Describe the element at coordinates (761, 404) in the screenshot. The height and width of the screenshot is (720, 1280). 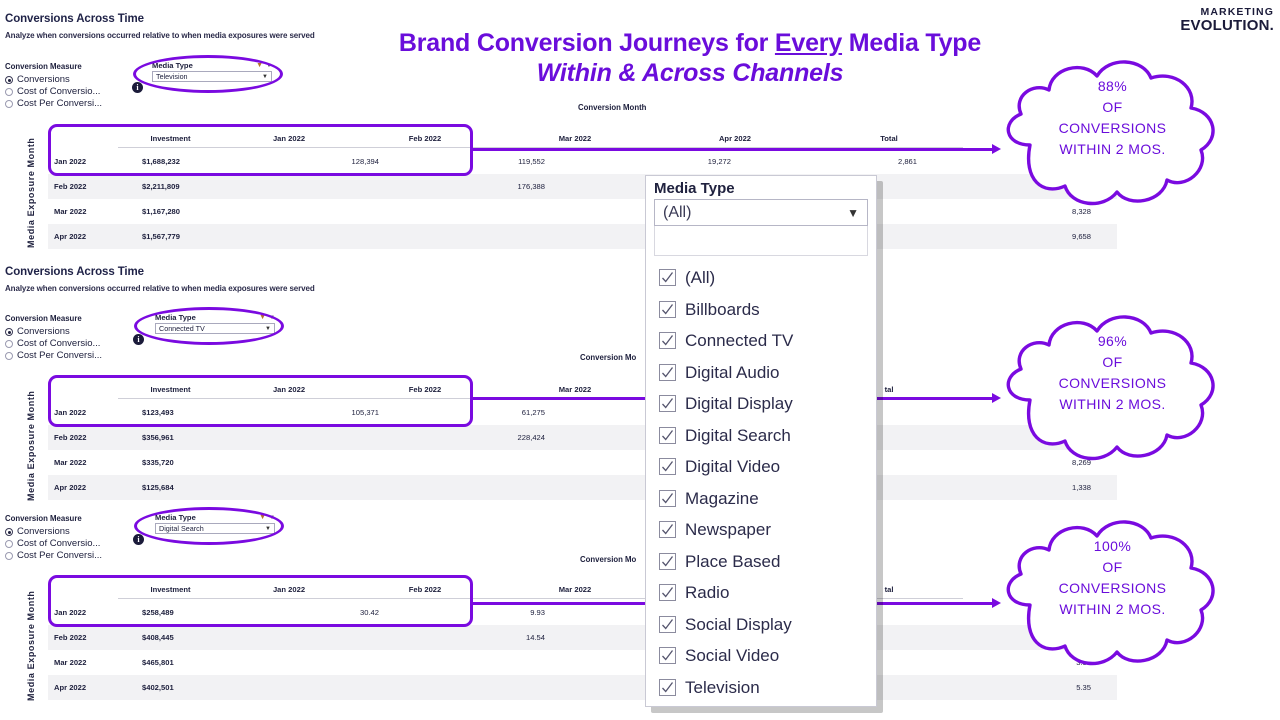
I see `dropdown-item-digital-display: Digital Display` at that location.